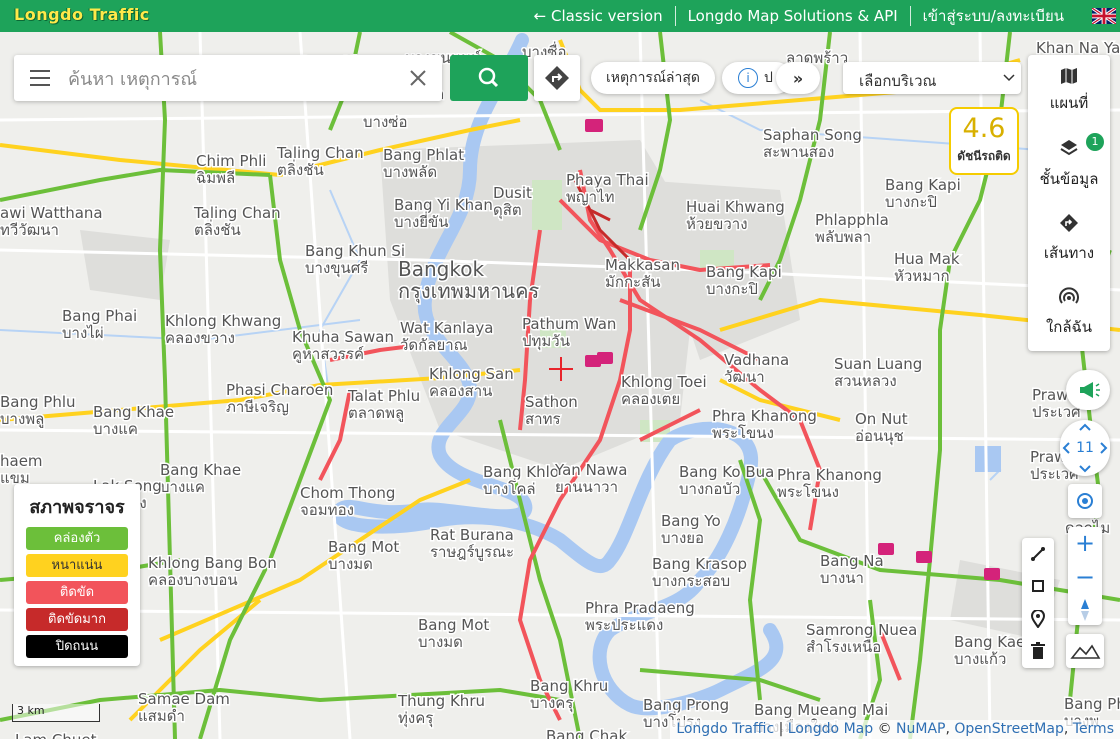 This screenshot has width=1120, height=739. What do you see at coordinates (1069, 322) in the screenshot?
I see `nearby-button: ใกล้ฉัน` at bounding box center [1069, 322].